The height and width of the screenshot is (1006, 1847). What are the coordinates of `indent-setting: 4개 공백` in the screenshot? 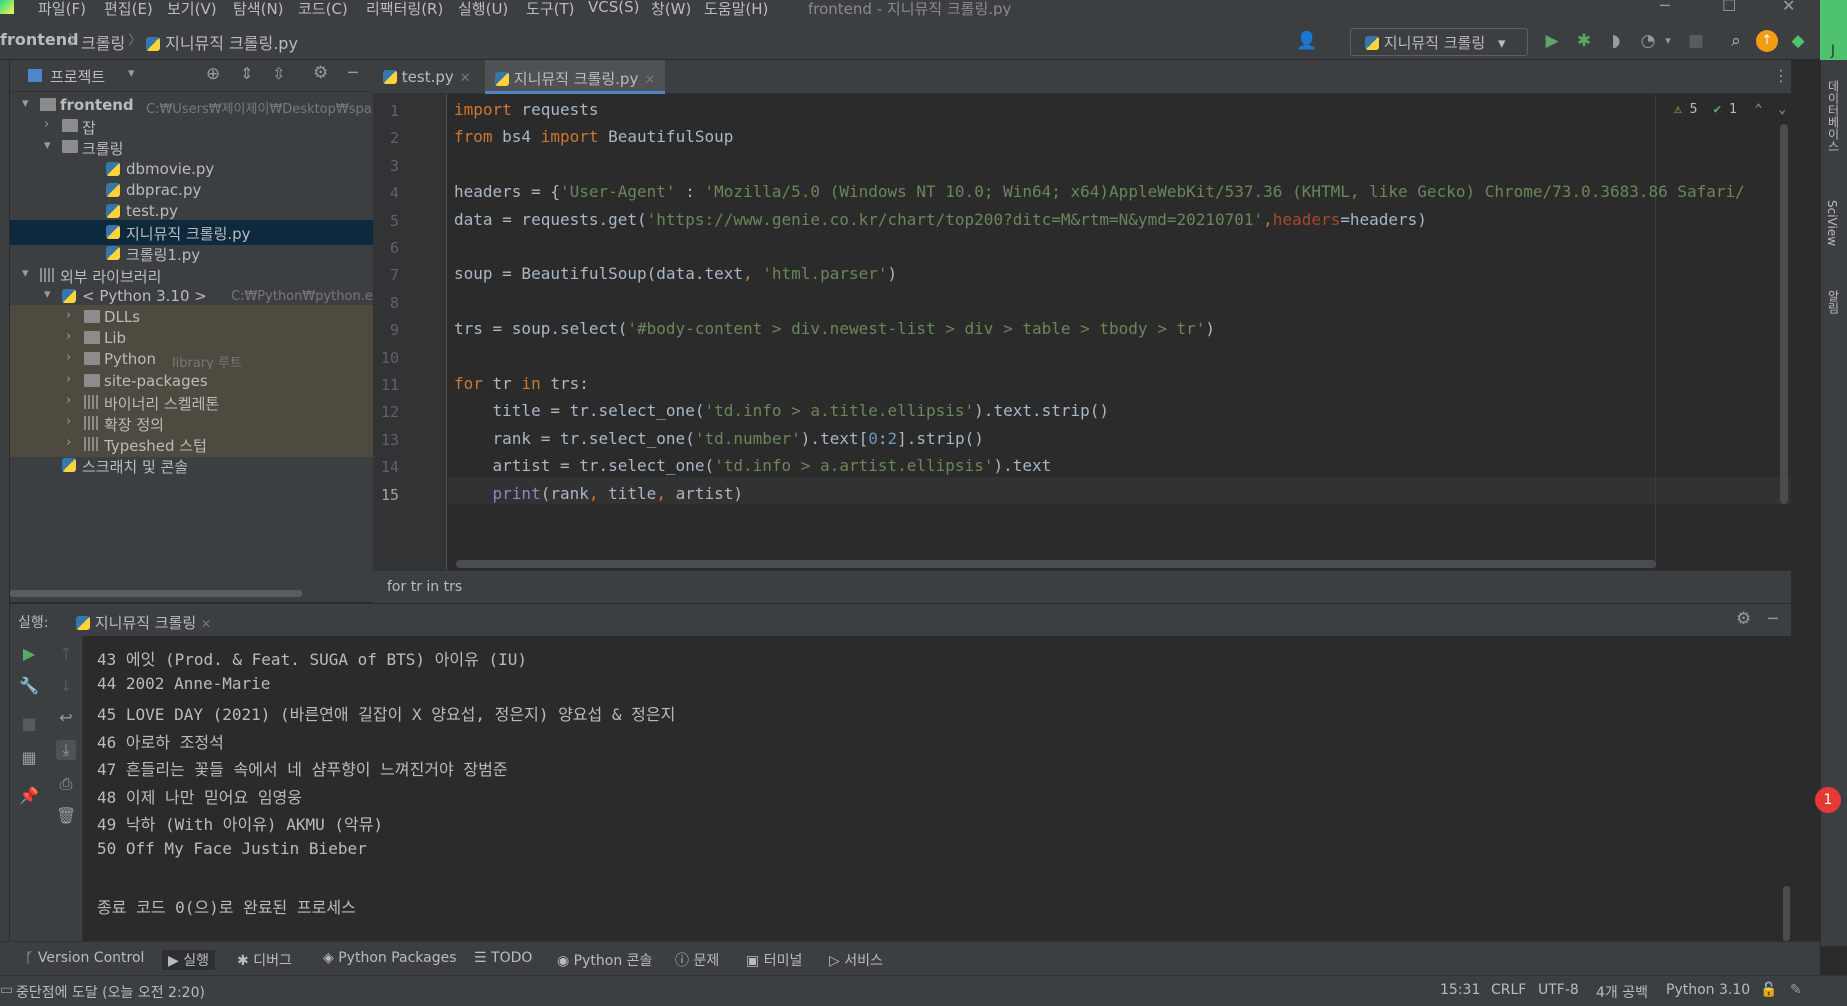 It's located at (1622, 992).